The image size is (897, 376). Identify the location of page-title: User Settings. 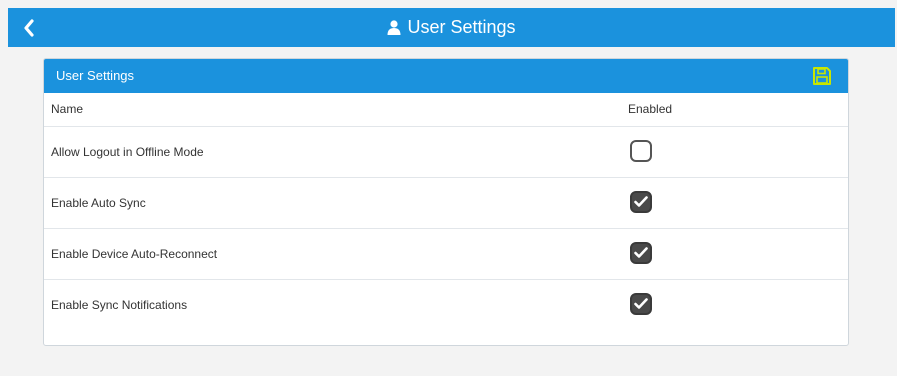
(451, 27).